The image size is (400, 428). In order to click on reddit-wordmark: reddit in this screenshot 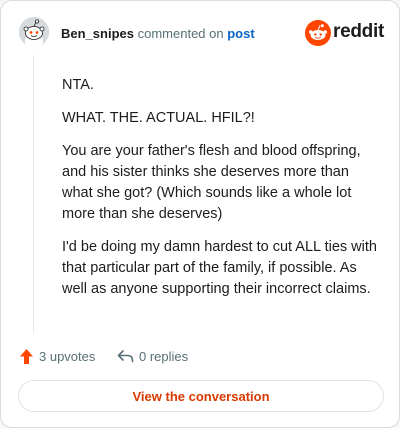, I will do `click(358, 31)`.